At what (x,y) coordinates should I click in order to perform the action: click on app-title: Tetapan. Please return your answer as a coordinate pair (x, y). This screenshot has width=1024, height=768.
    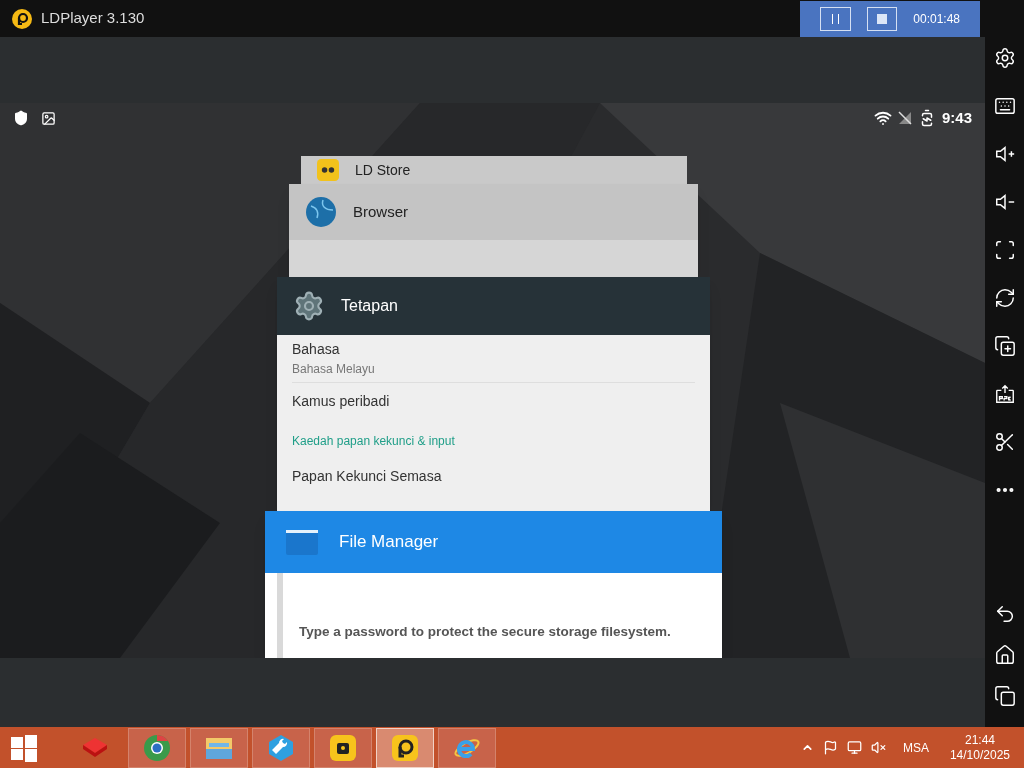
    Looking at the image, I should click on (369, 306).